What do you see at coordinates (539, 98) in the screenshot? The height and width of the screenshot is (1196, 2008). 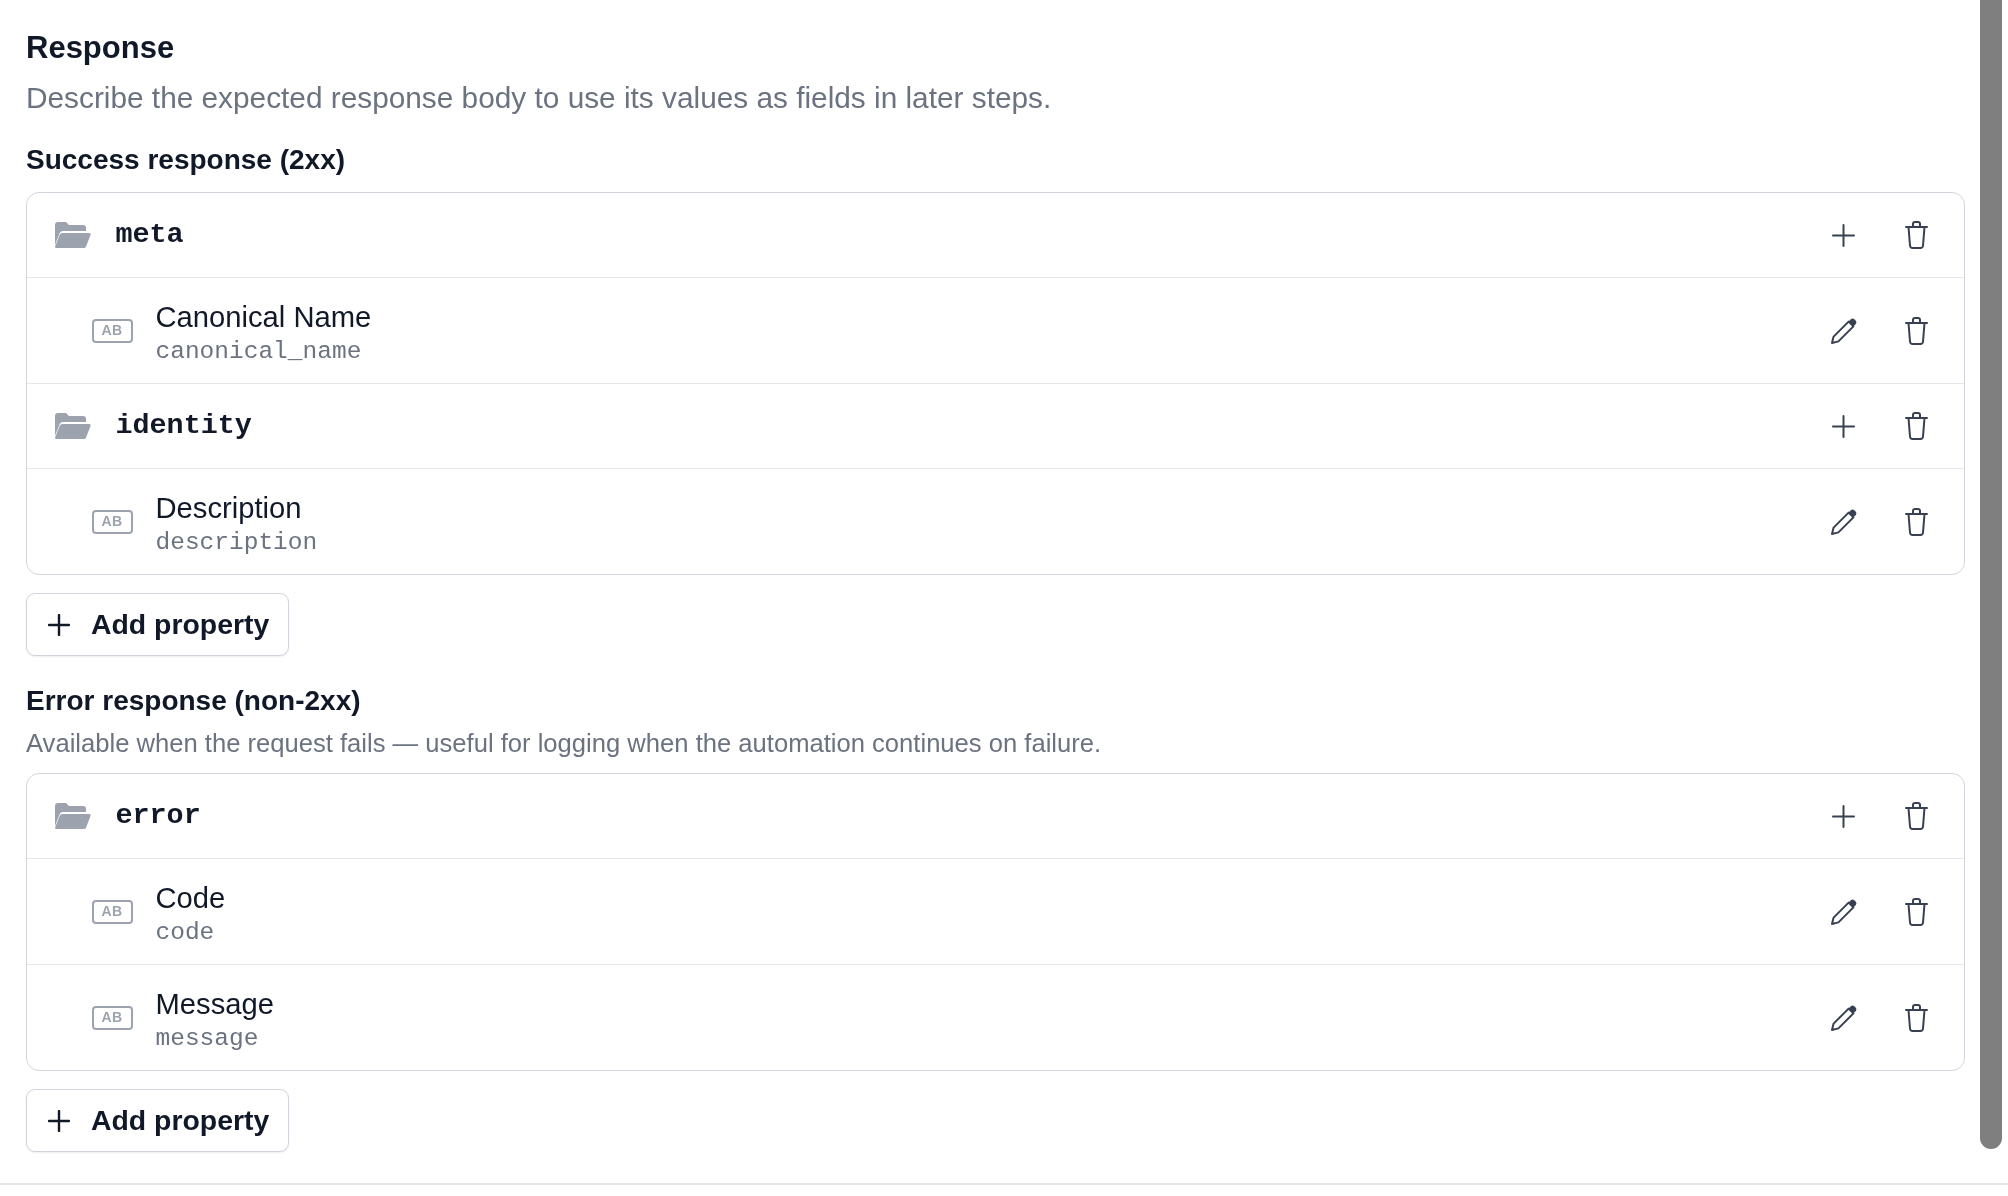 I see `section-description: Describe the expected response body to use its values as fields in later steps.` at bounding box center [539, 98].